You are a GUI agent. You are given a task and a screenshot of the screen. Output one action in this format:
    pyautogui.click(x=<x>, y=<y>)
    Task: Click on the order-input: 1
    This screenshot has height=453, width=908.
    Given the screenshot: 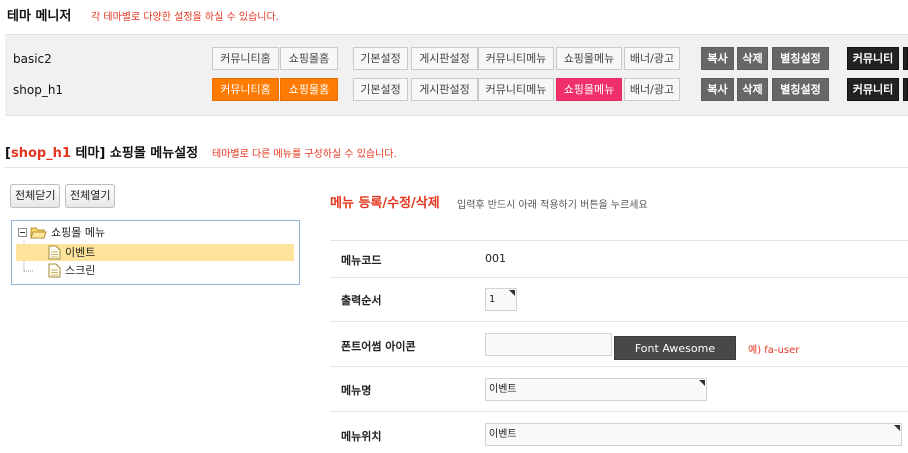 What is the action you would take?
    pyautogui.click(x=501, y=299)
    